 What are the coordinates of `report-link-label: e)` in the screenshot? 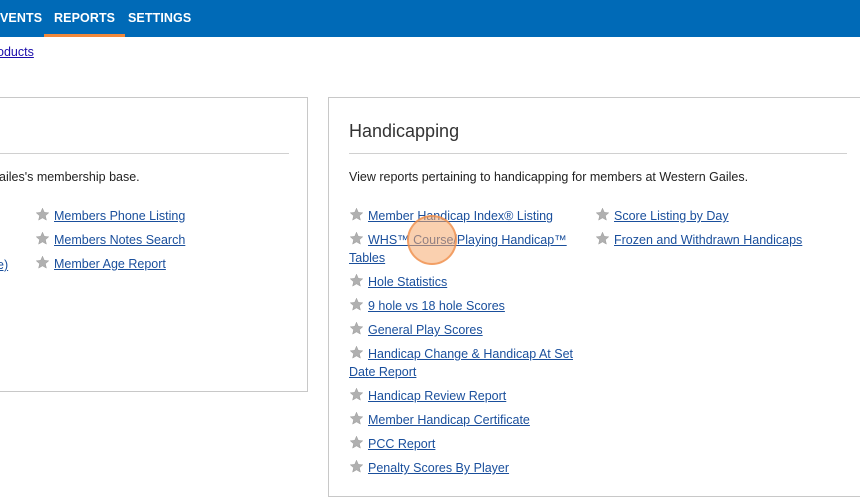 It's located at (4, 265).